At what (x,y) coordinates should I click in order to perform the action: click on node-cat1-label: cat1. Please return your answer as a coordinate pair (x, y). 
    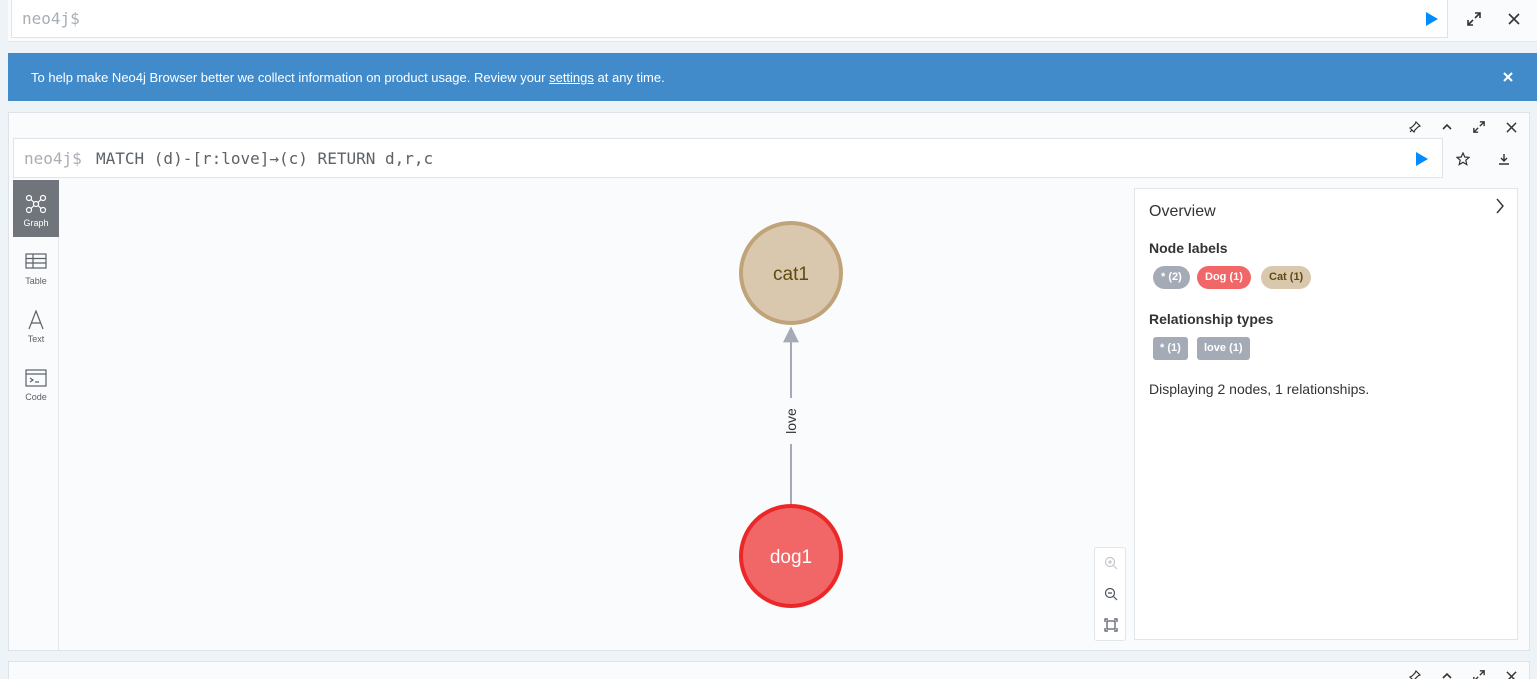
    Looking at the image, I should click on (791, 274).